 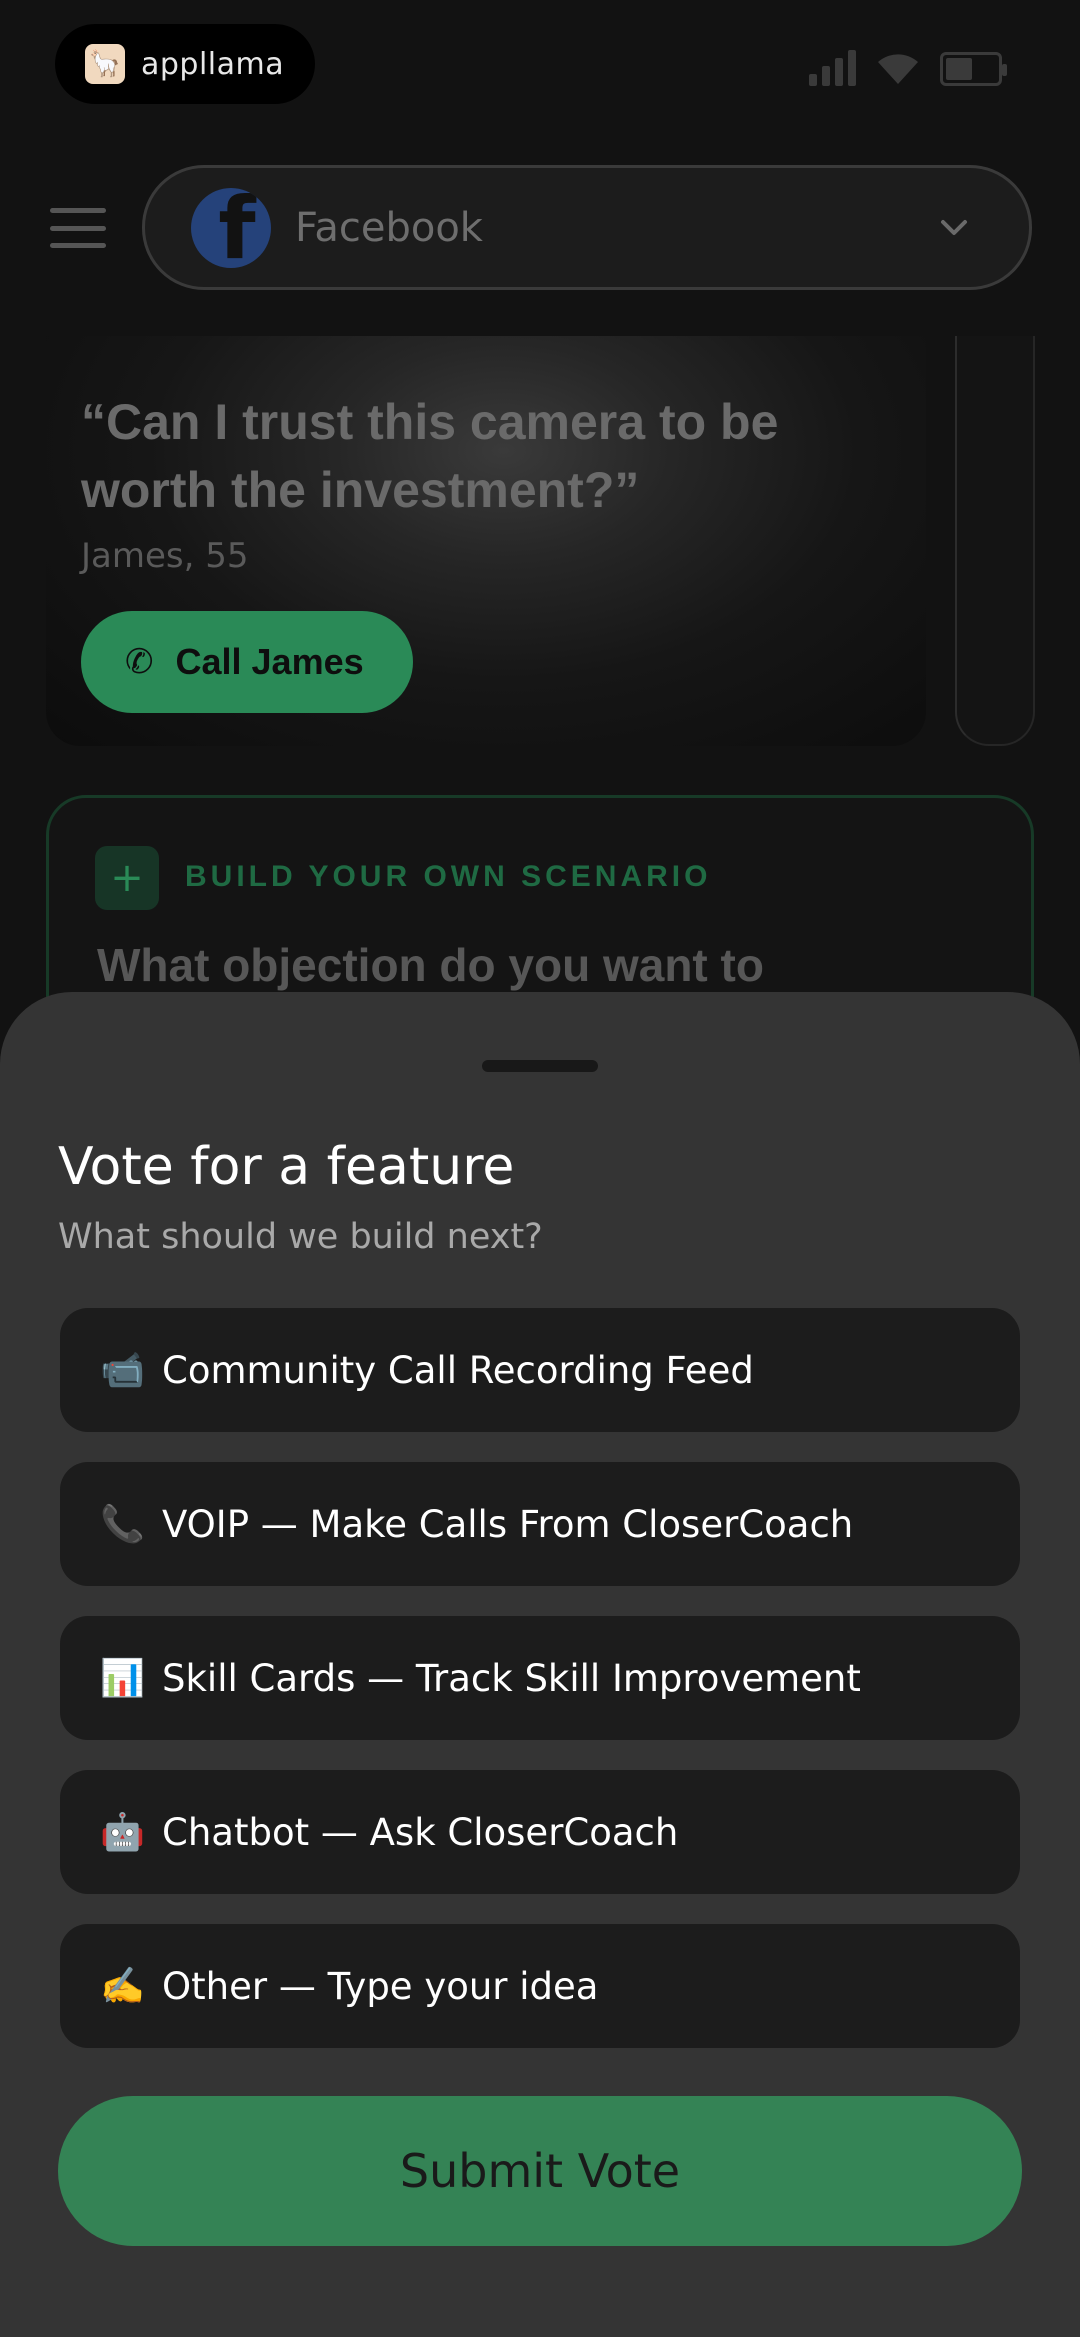 I want to click on battery-icon, so click(x=973, y=69).